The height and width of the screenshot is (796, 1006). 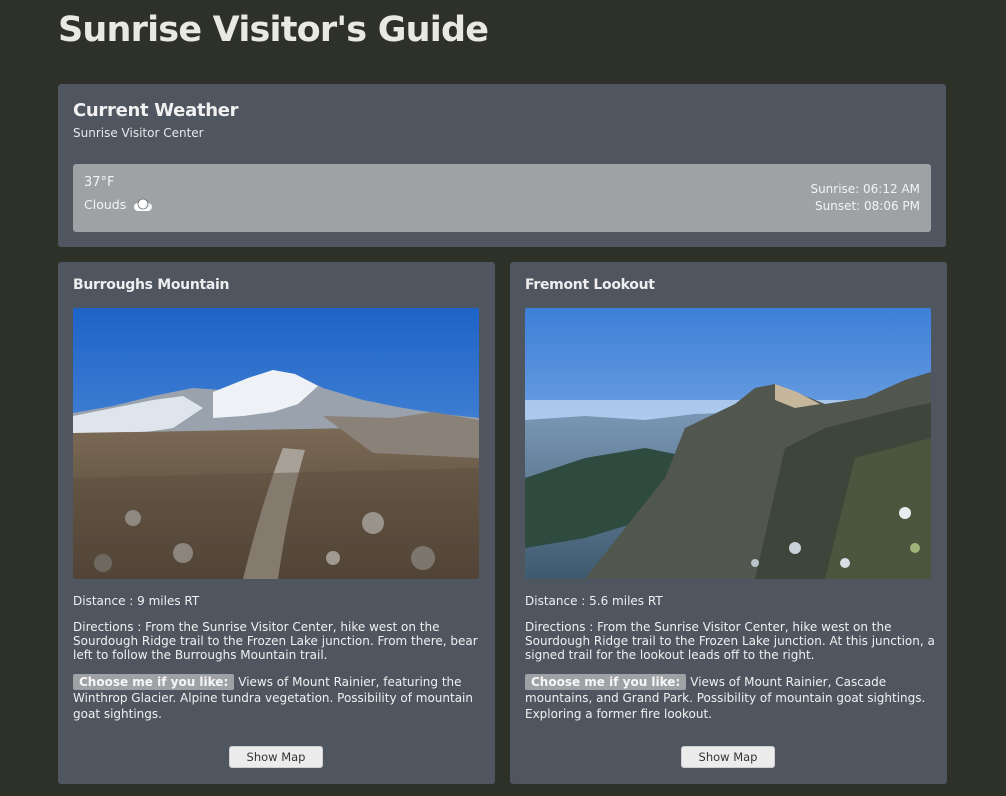 What do you see at coordinates (156, 110) in the screenshot?
I see `weather-heading: Current Weather` at bounding box center [156, 110].